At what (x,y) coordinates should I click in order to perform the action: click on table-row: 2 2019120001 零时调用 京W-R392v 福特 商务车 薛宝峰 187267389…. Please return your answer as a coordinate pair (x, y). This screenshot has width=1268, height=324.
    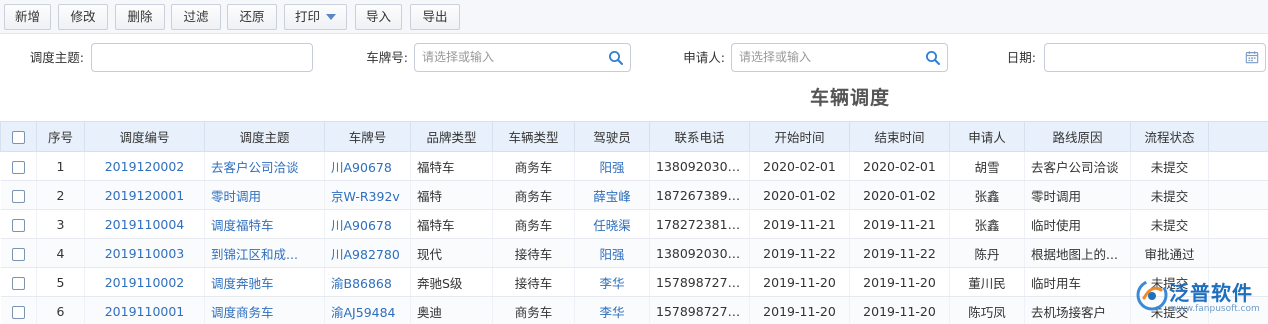
    Looking at the image, I should click on (634, 195).